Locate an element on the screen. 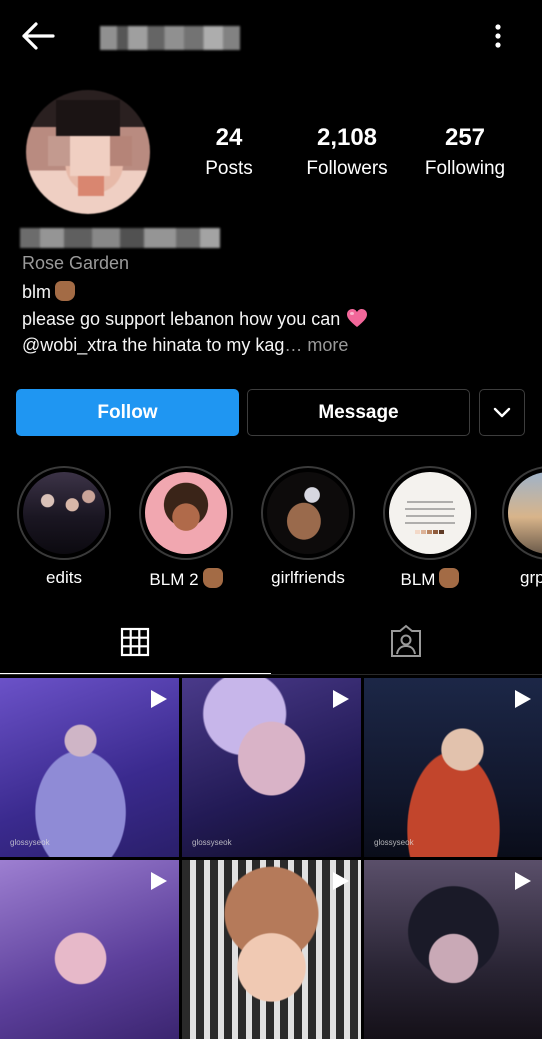  highlight-blm: BLM is located at coordinates (430, 528).